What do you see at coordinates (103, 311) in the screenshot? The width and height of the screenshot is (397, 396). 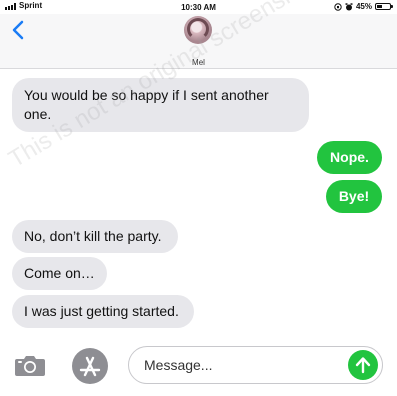 I see `message-bubble-received: I was just getting started.` at bounding box center [103, 311].